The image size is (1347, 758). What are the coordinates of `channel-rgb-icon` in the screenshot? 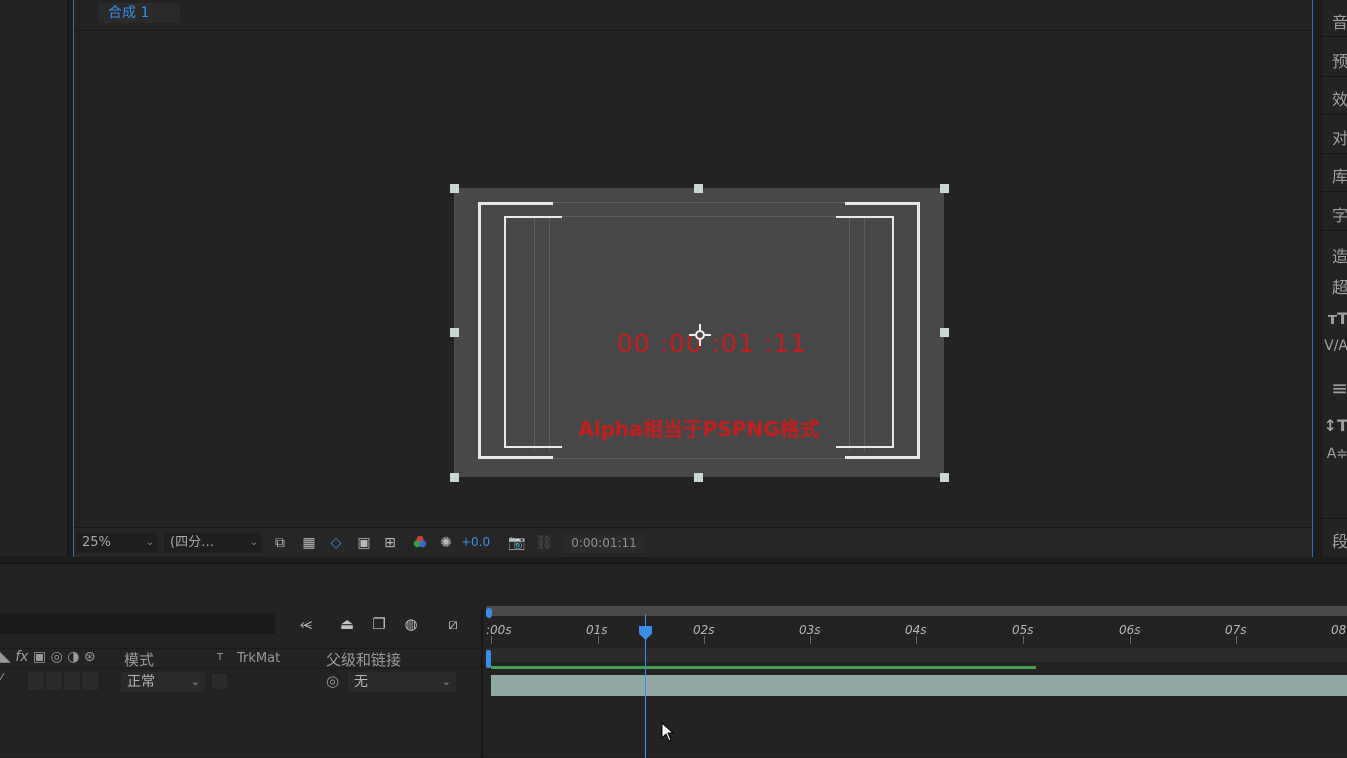 It's located at (420, 543).